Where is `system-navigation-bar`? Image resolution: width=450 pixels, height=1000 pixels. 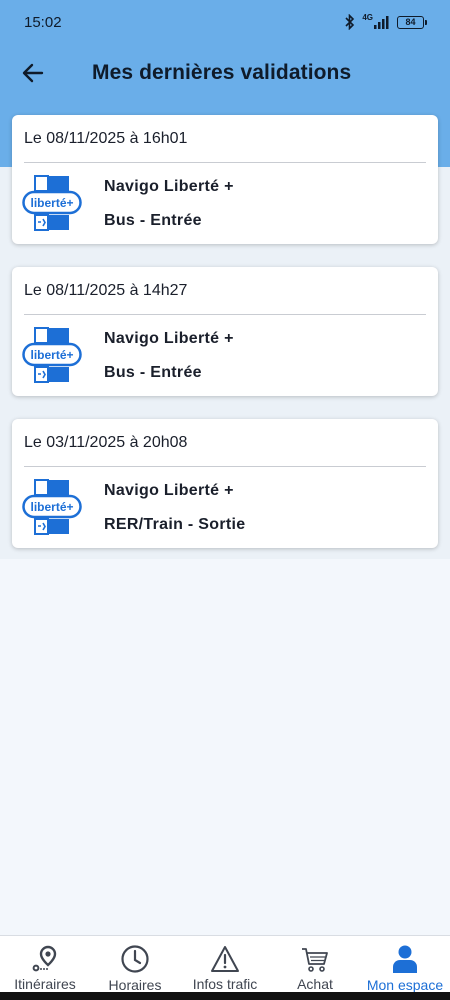
system-navigation-bar is located at coordinates (225, 996).